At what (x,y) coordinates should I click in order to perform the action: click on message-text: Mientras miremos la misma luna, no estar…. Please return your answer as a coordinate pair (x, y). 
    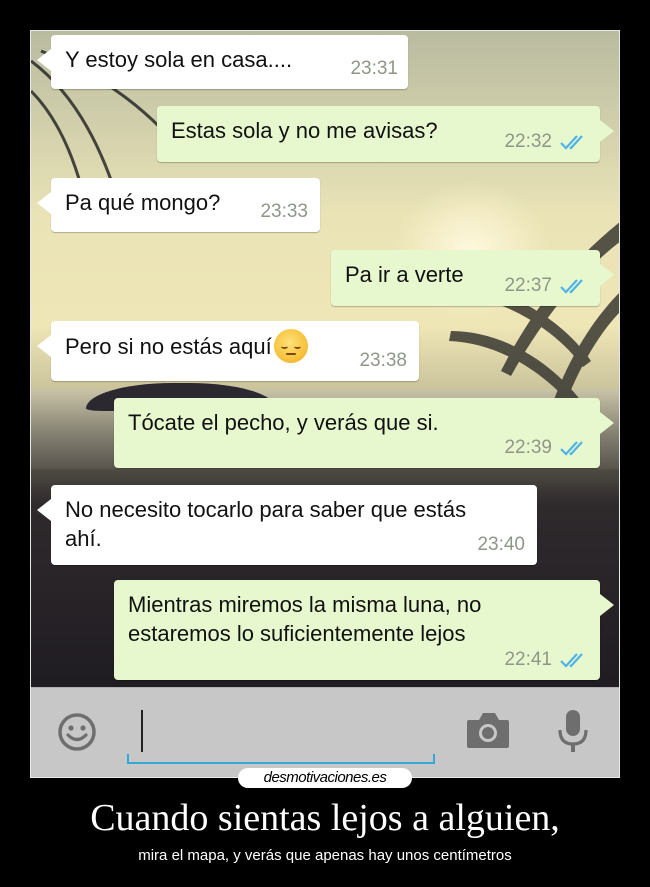
    Looking at the image, I should click on (305, 619).